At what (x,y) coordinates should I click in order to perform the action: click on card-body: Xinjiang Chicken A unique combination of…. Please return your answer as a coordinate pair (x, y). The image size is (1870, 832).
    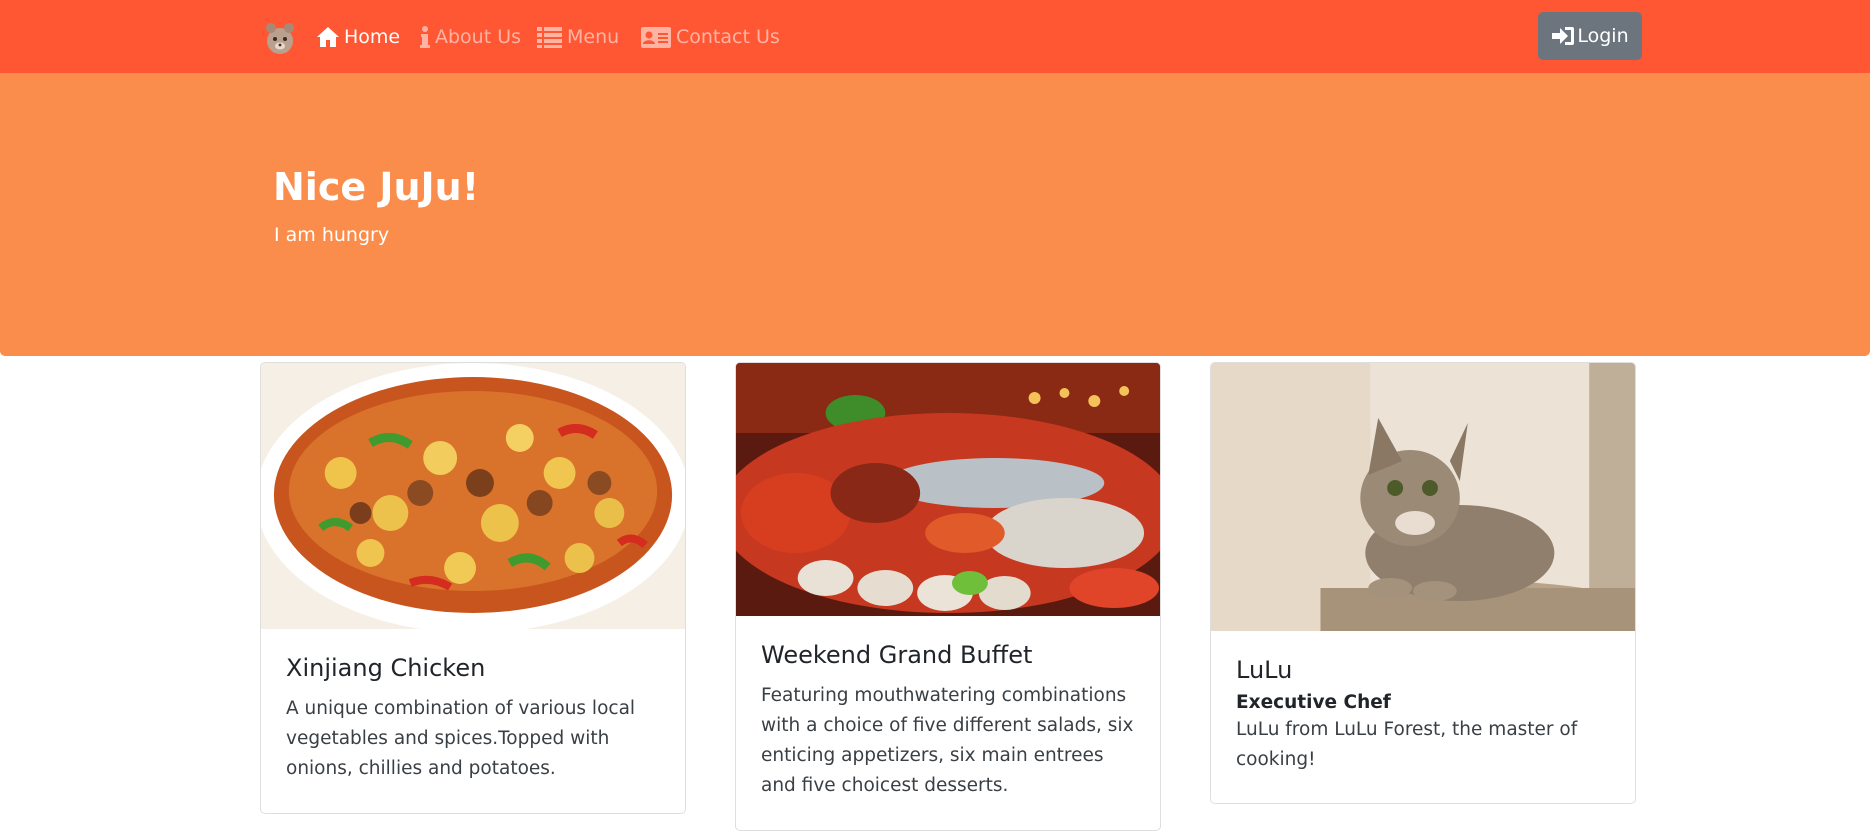
    Looking at the image, I should click on (473, 719).